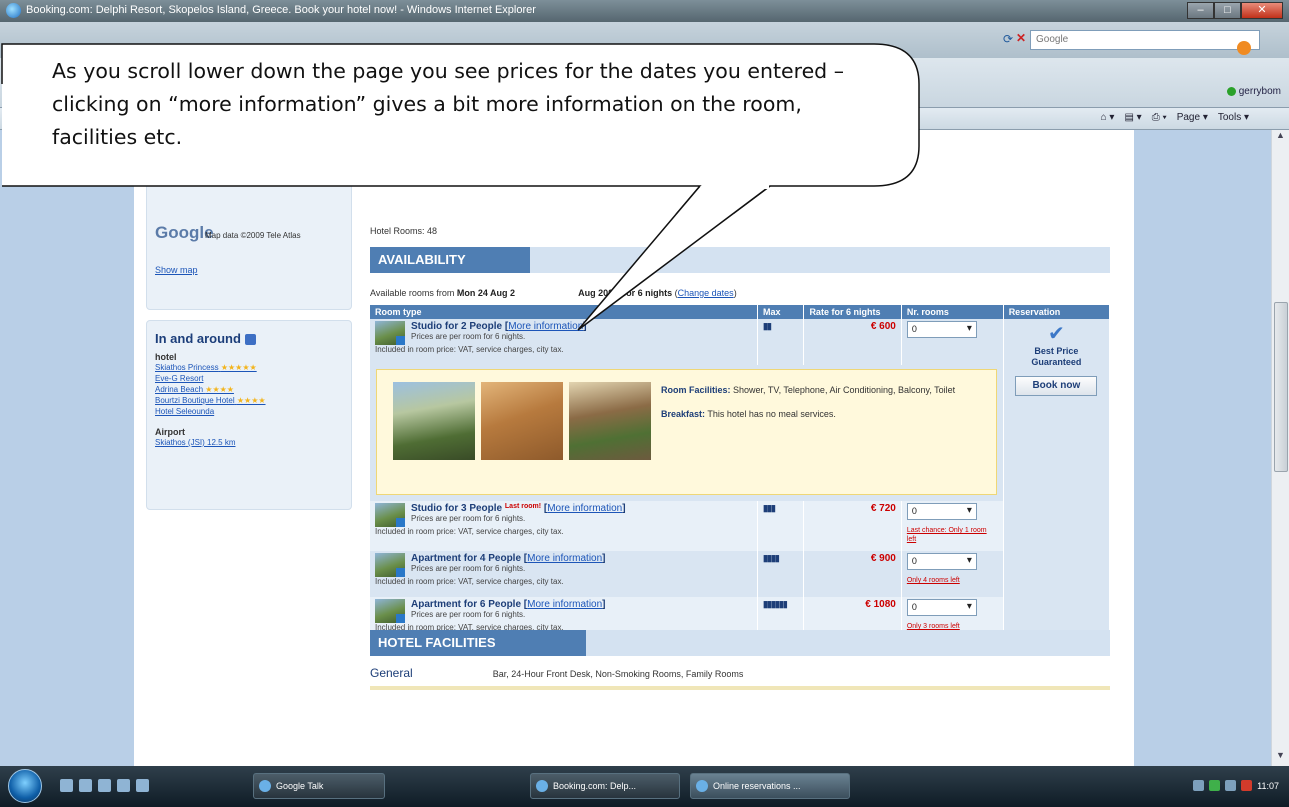  What do you see at coordinates (771, 558) in the screenshot?
I see `max-occupancy-icon: ▮▮▮▮` at bounding box center [771, 558].